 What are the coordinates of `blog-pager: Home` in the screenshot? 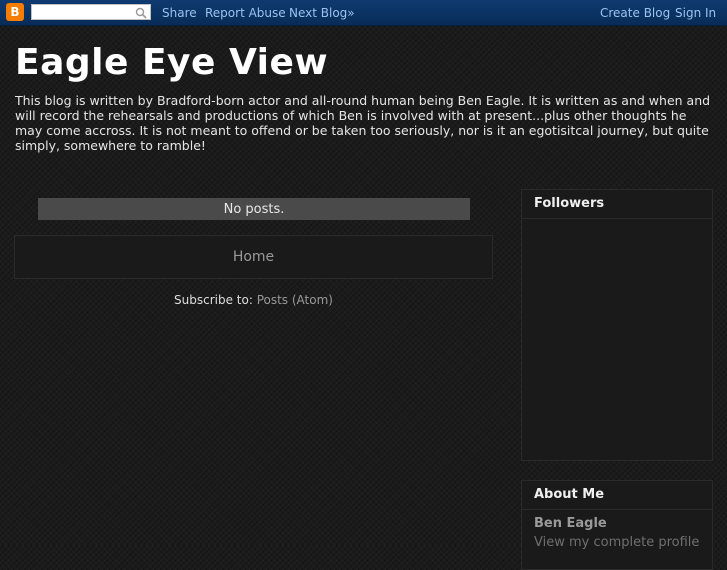 It's located at (253, 257).